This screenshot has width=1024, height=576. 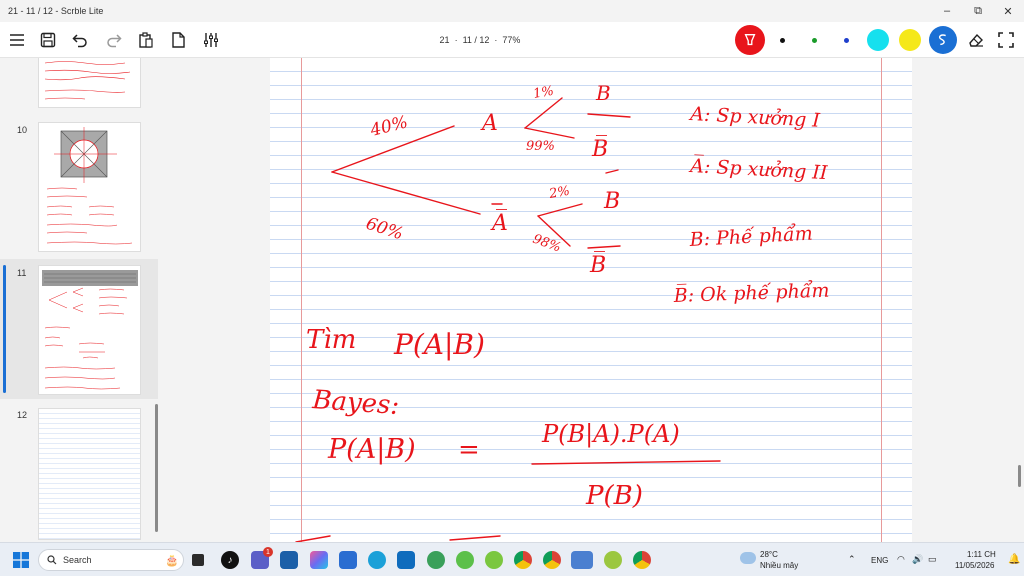 I want to click on eraser-icon, so click(x=976, y=40).